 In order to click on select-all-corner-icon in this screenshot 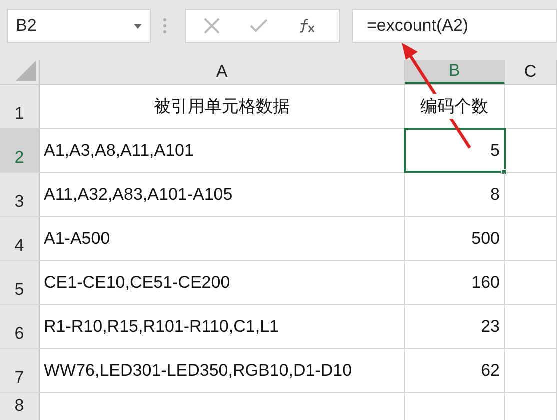, I will do `click(26, 71)`.